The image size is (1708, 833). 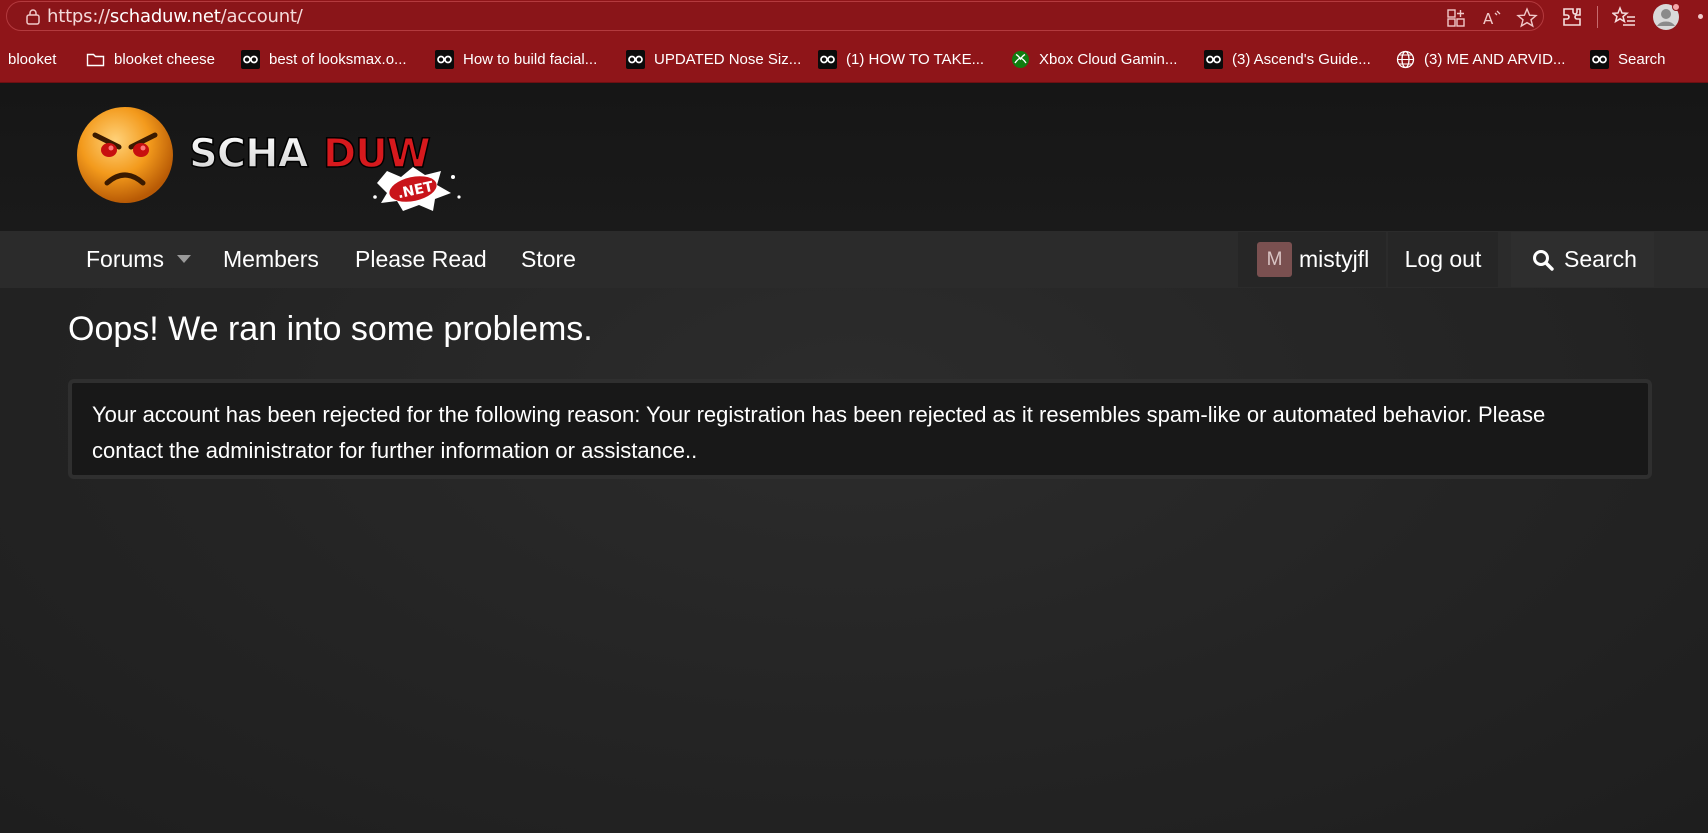 I want to click on search-label: Search, so click(x=1600, y=259).